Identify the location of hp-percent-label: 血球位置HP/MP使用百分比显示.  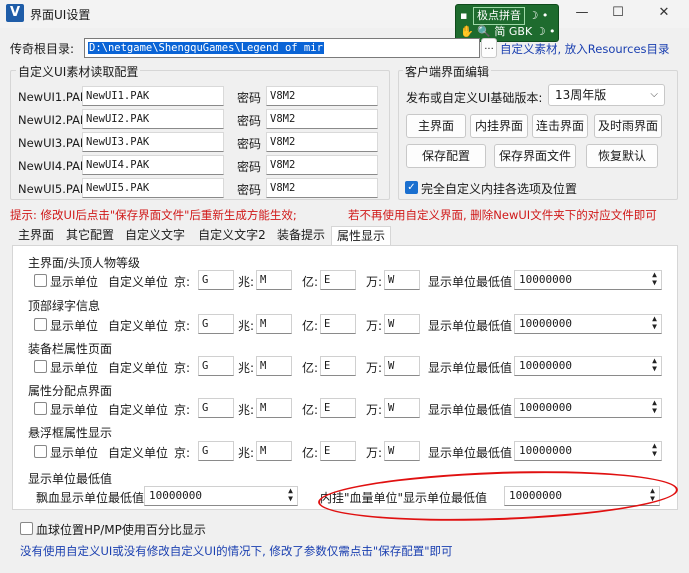
(121, 530).